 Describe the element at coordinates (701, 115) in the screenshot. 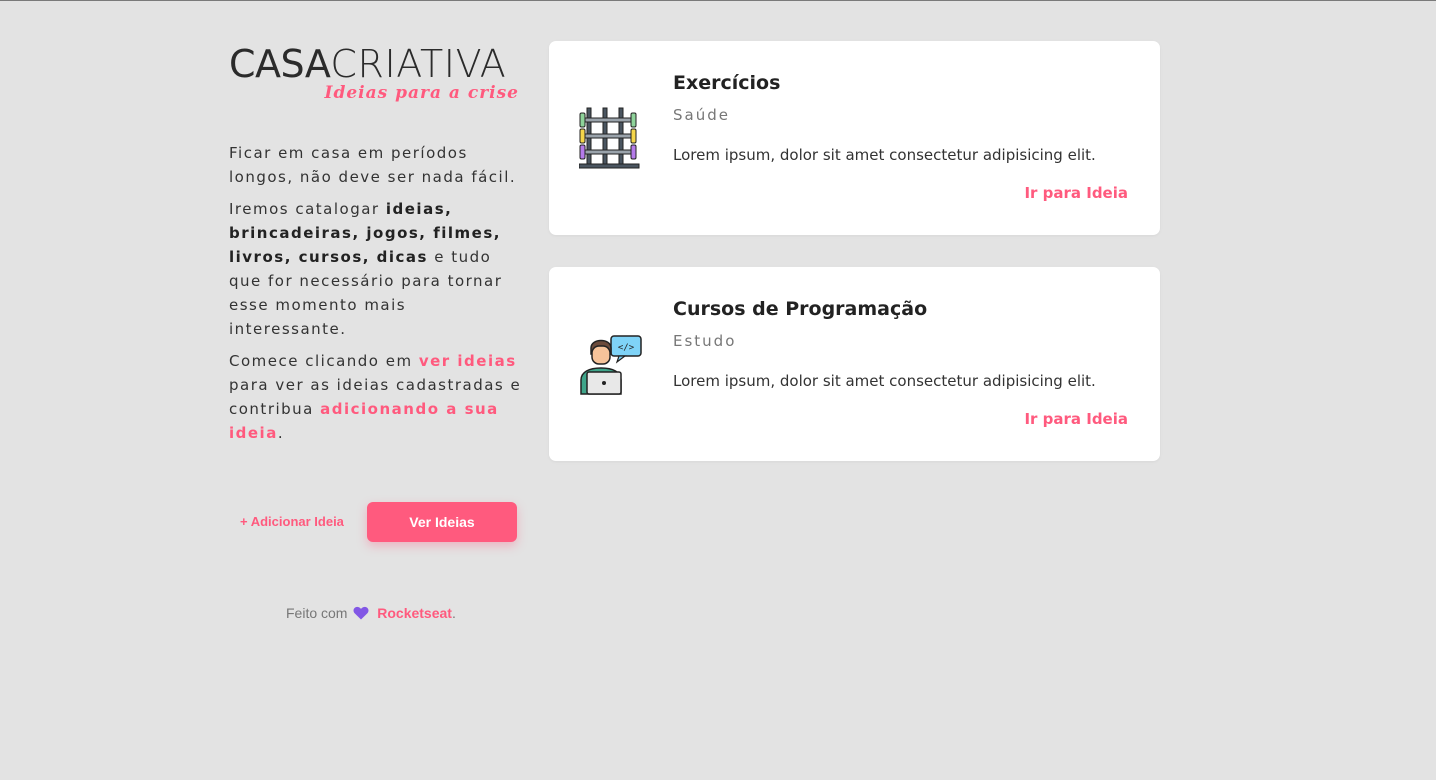

I see `card-category: Saúde` at that location.